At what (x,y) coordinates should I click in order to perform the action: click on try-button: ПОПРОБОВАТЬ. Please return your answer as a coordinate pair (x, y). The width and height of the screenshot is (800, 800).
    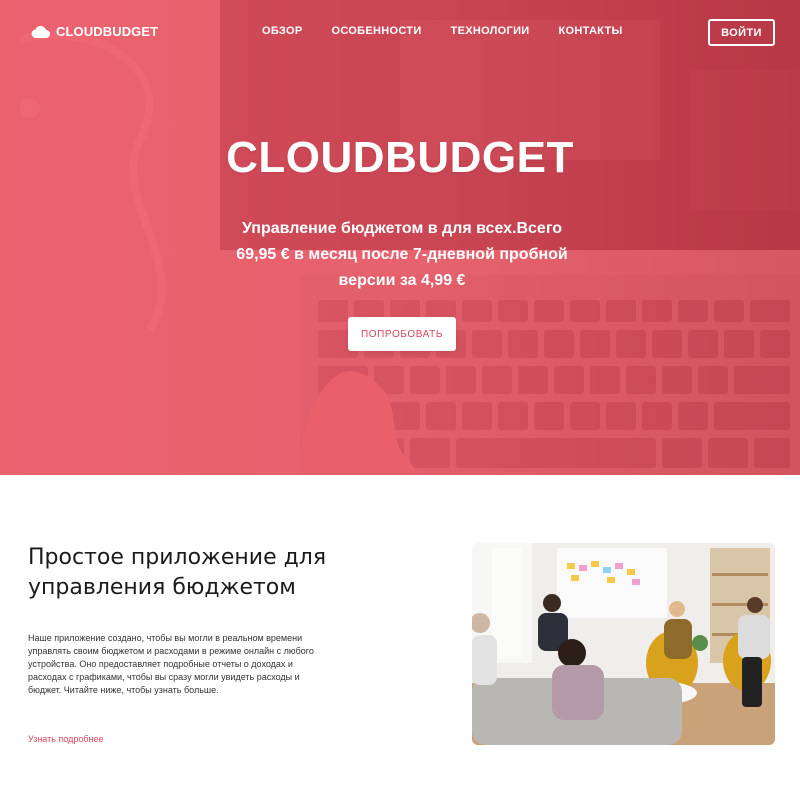
    Looking at the image, I should click on (402, 334).